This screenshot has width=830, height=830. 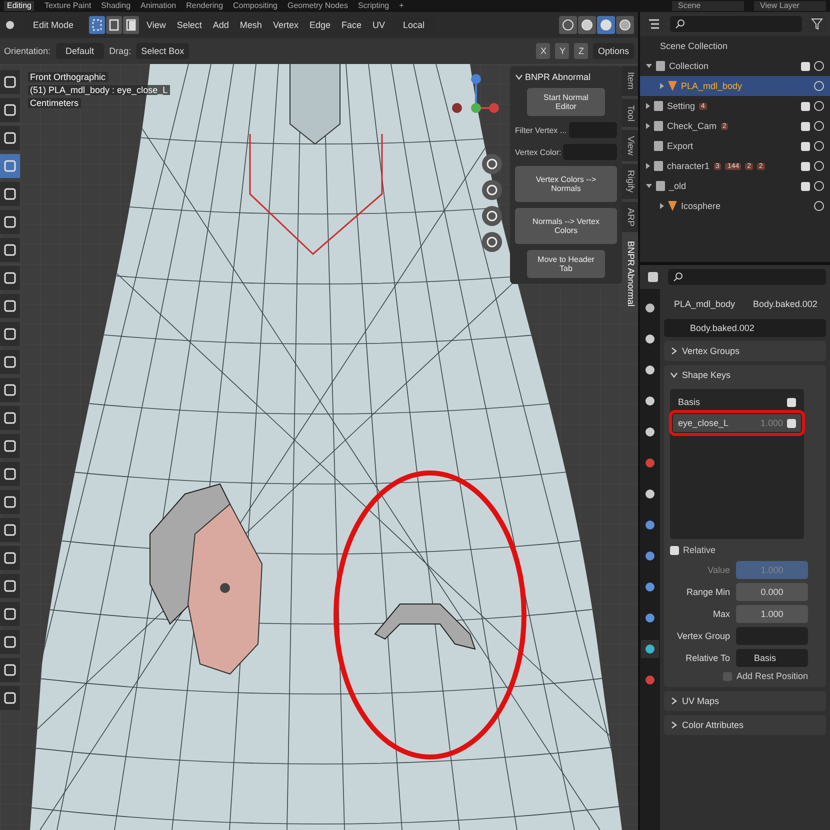 I want to click on view-layer-field: View Layer, so click(x=790, y=6).